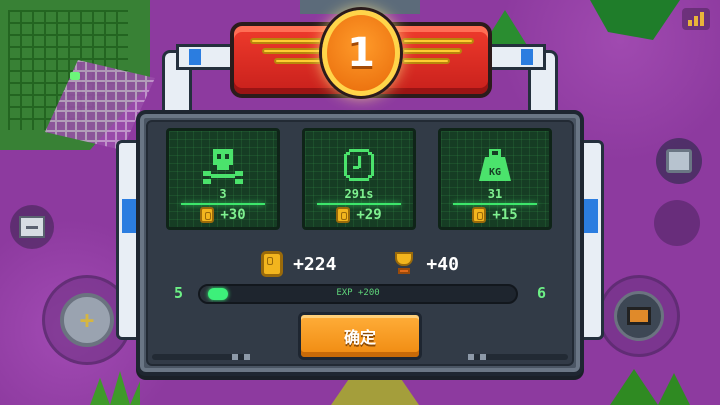  What do you see at coordinates (87, 320) in the screenshot?
I see `joystick-knob-icon: +` at bounding box center [87, 320].